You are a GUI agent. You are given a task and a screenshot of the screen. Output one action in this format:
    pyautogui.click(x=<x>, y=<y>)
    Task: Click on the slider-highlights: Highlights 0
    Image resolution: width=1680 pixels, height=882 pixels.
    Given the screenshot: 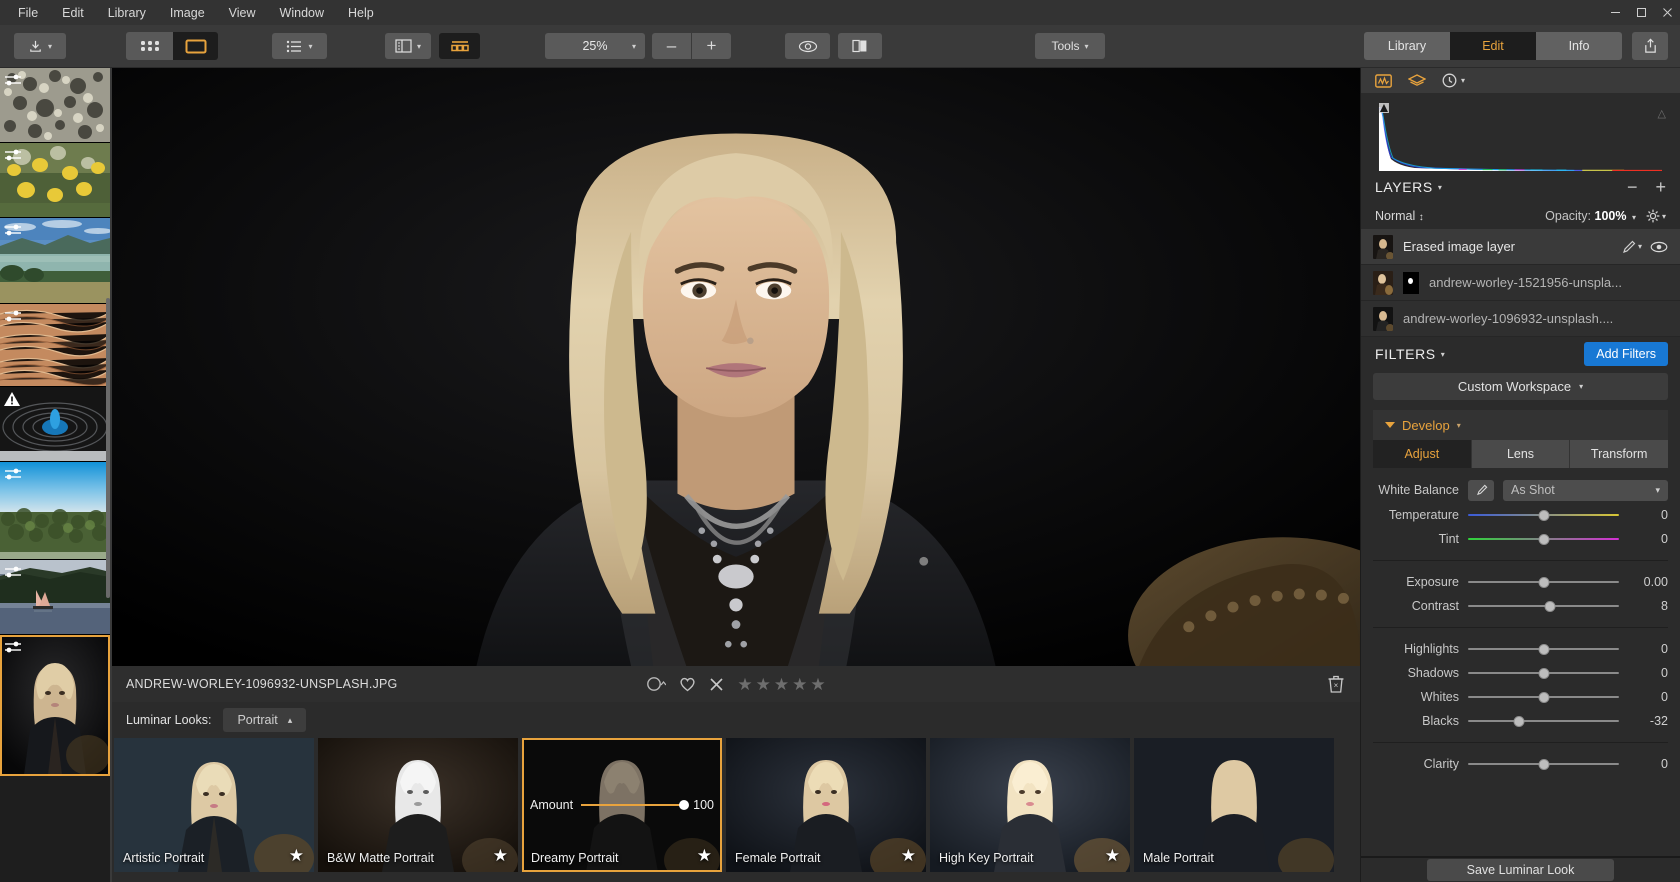 What is the action you would take?
    pyautogui.click(x=1520, y=649)
    